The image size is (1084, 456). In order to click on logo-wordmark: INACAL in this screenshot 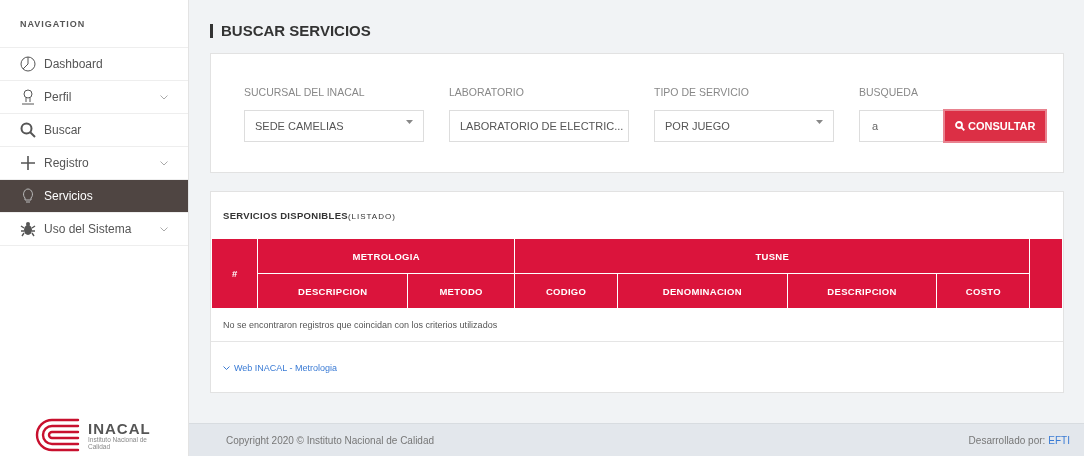, I will do `click(119, 428)`.